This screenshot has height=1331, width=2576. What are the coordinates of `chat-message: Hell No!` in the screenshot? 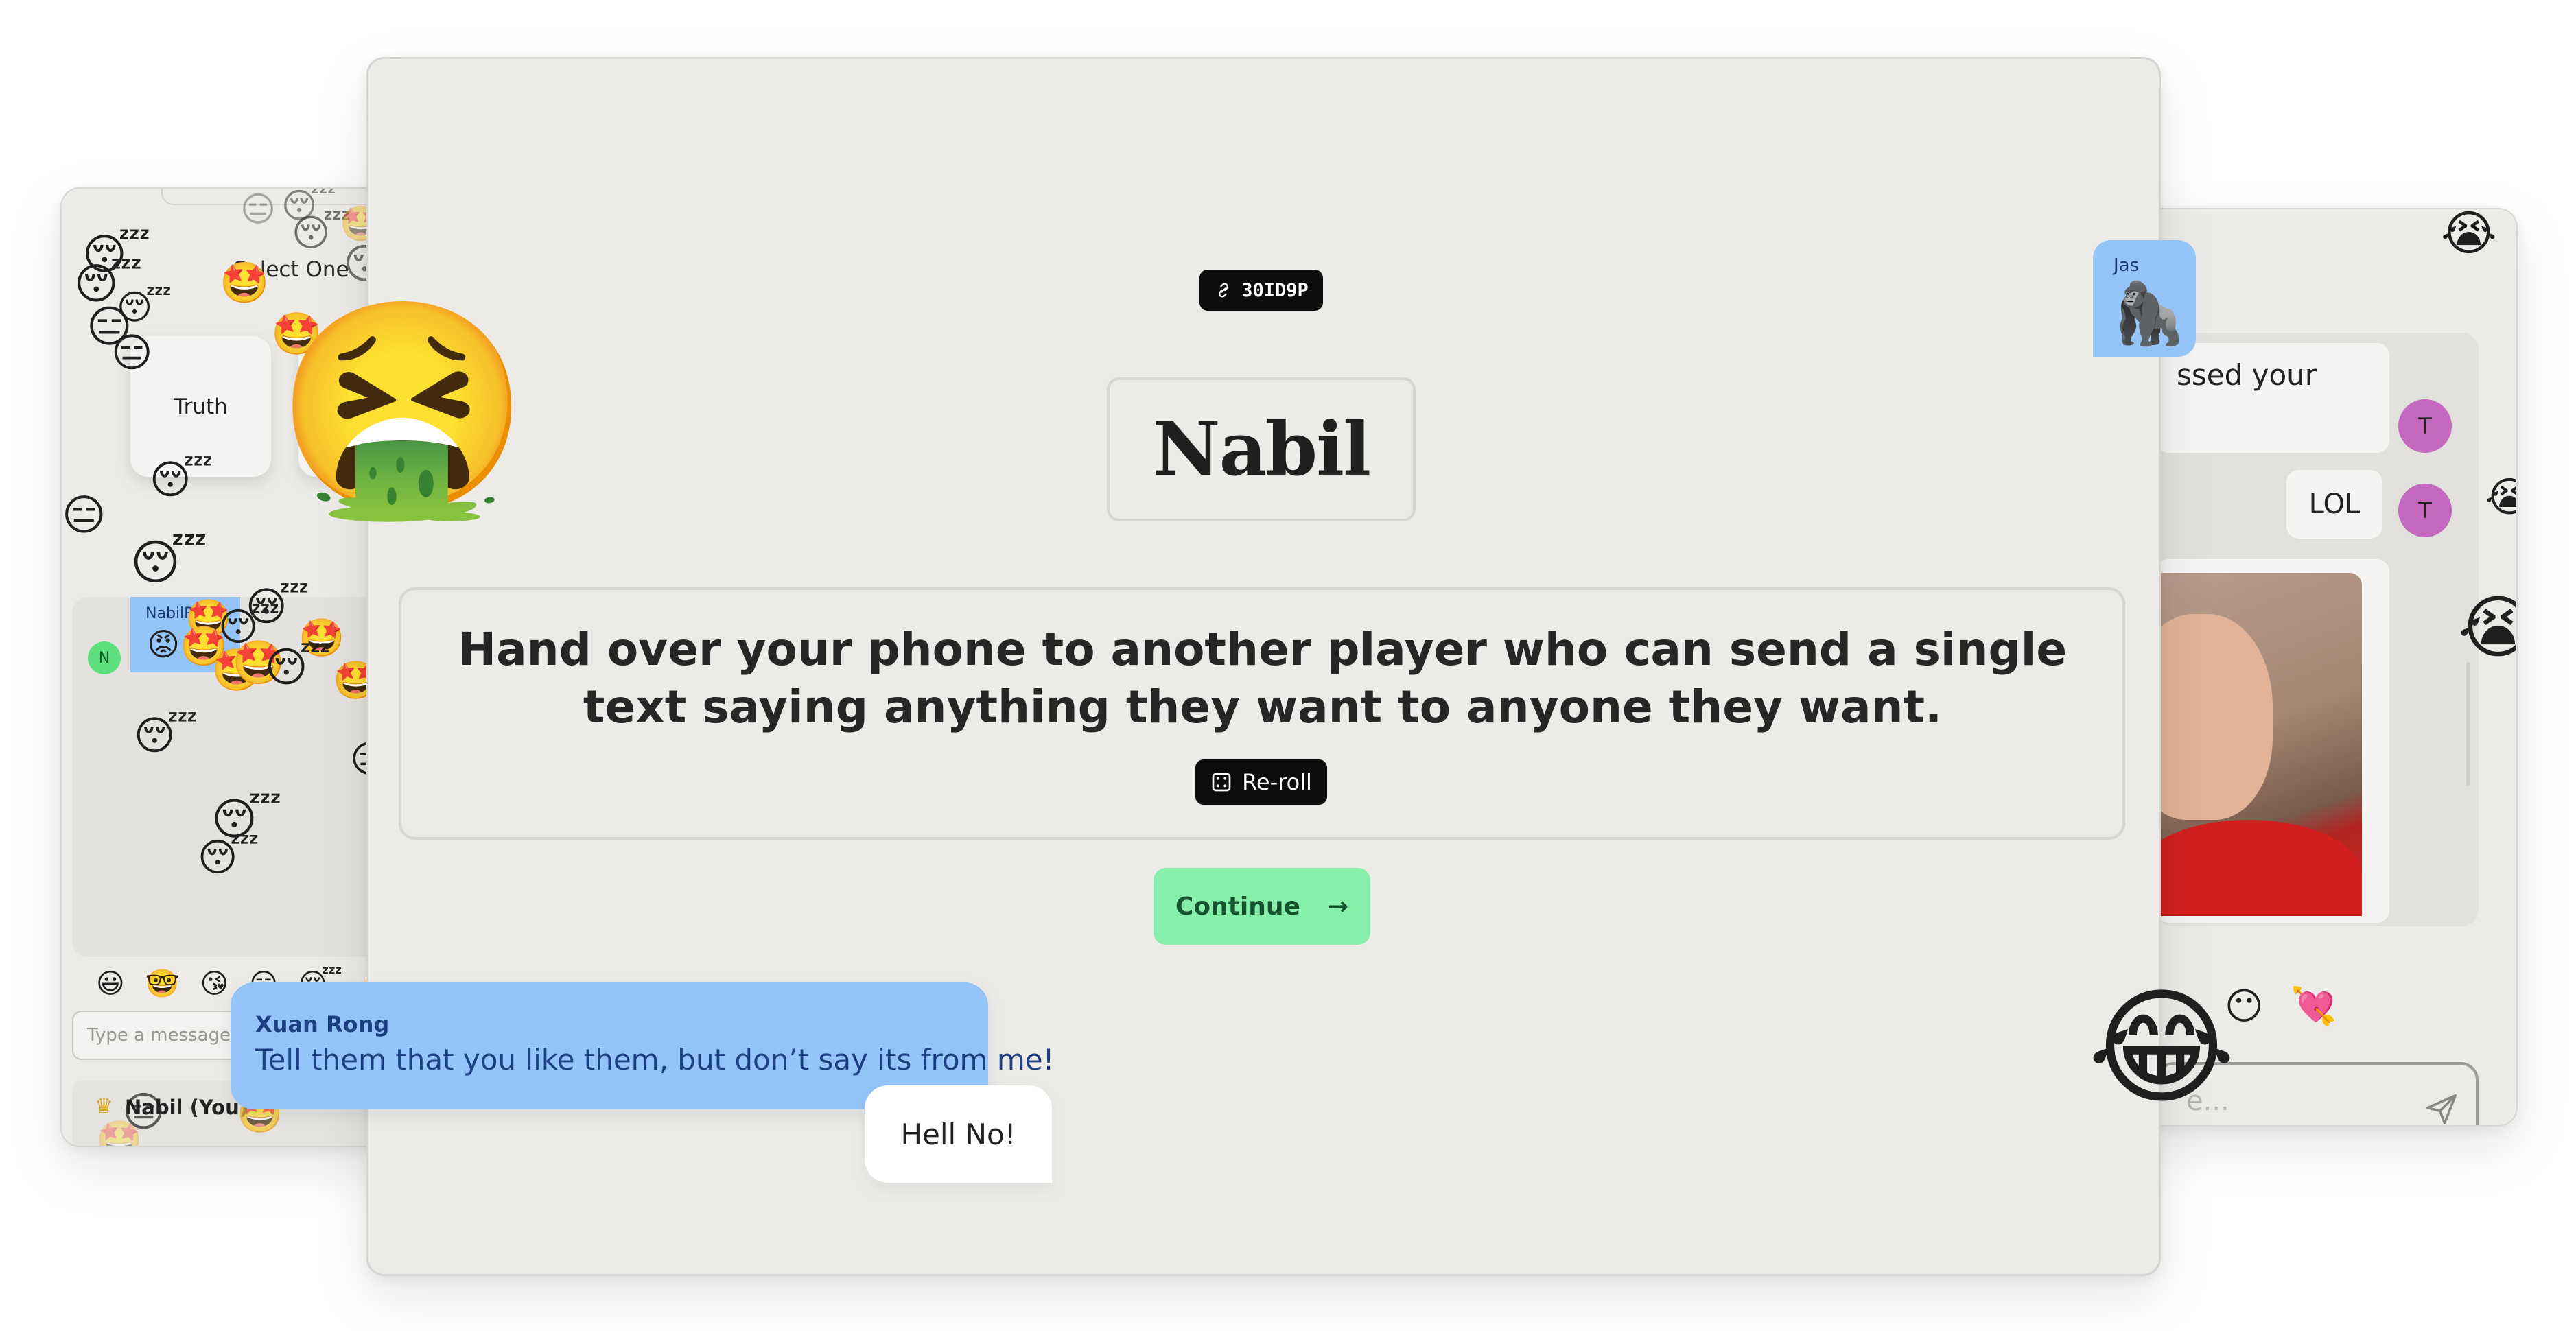 It's located at (958, 1134).